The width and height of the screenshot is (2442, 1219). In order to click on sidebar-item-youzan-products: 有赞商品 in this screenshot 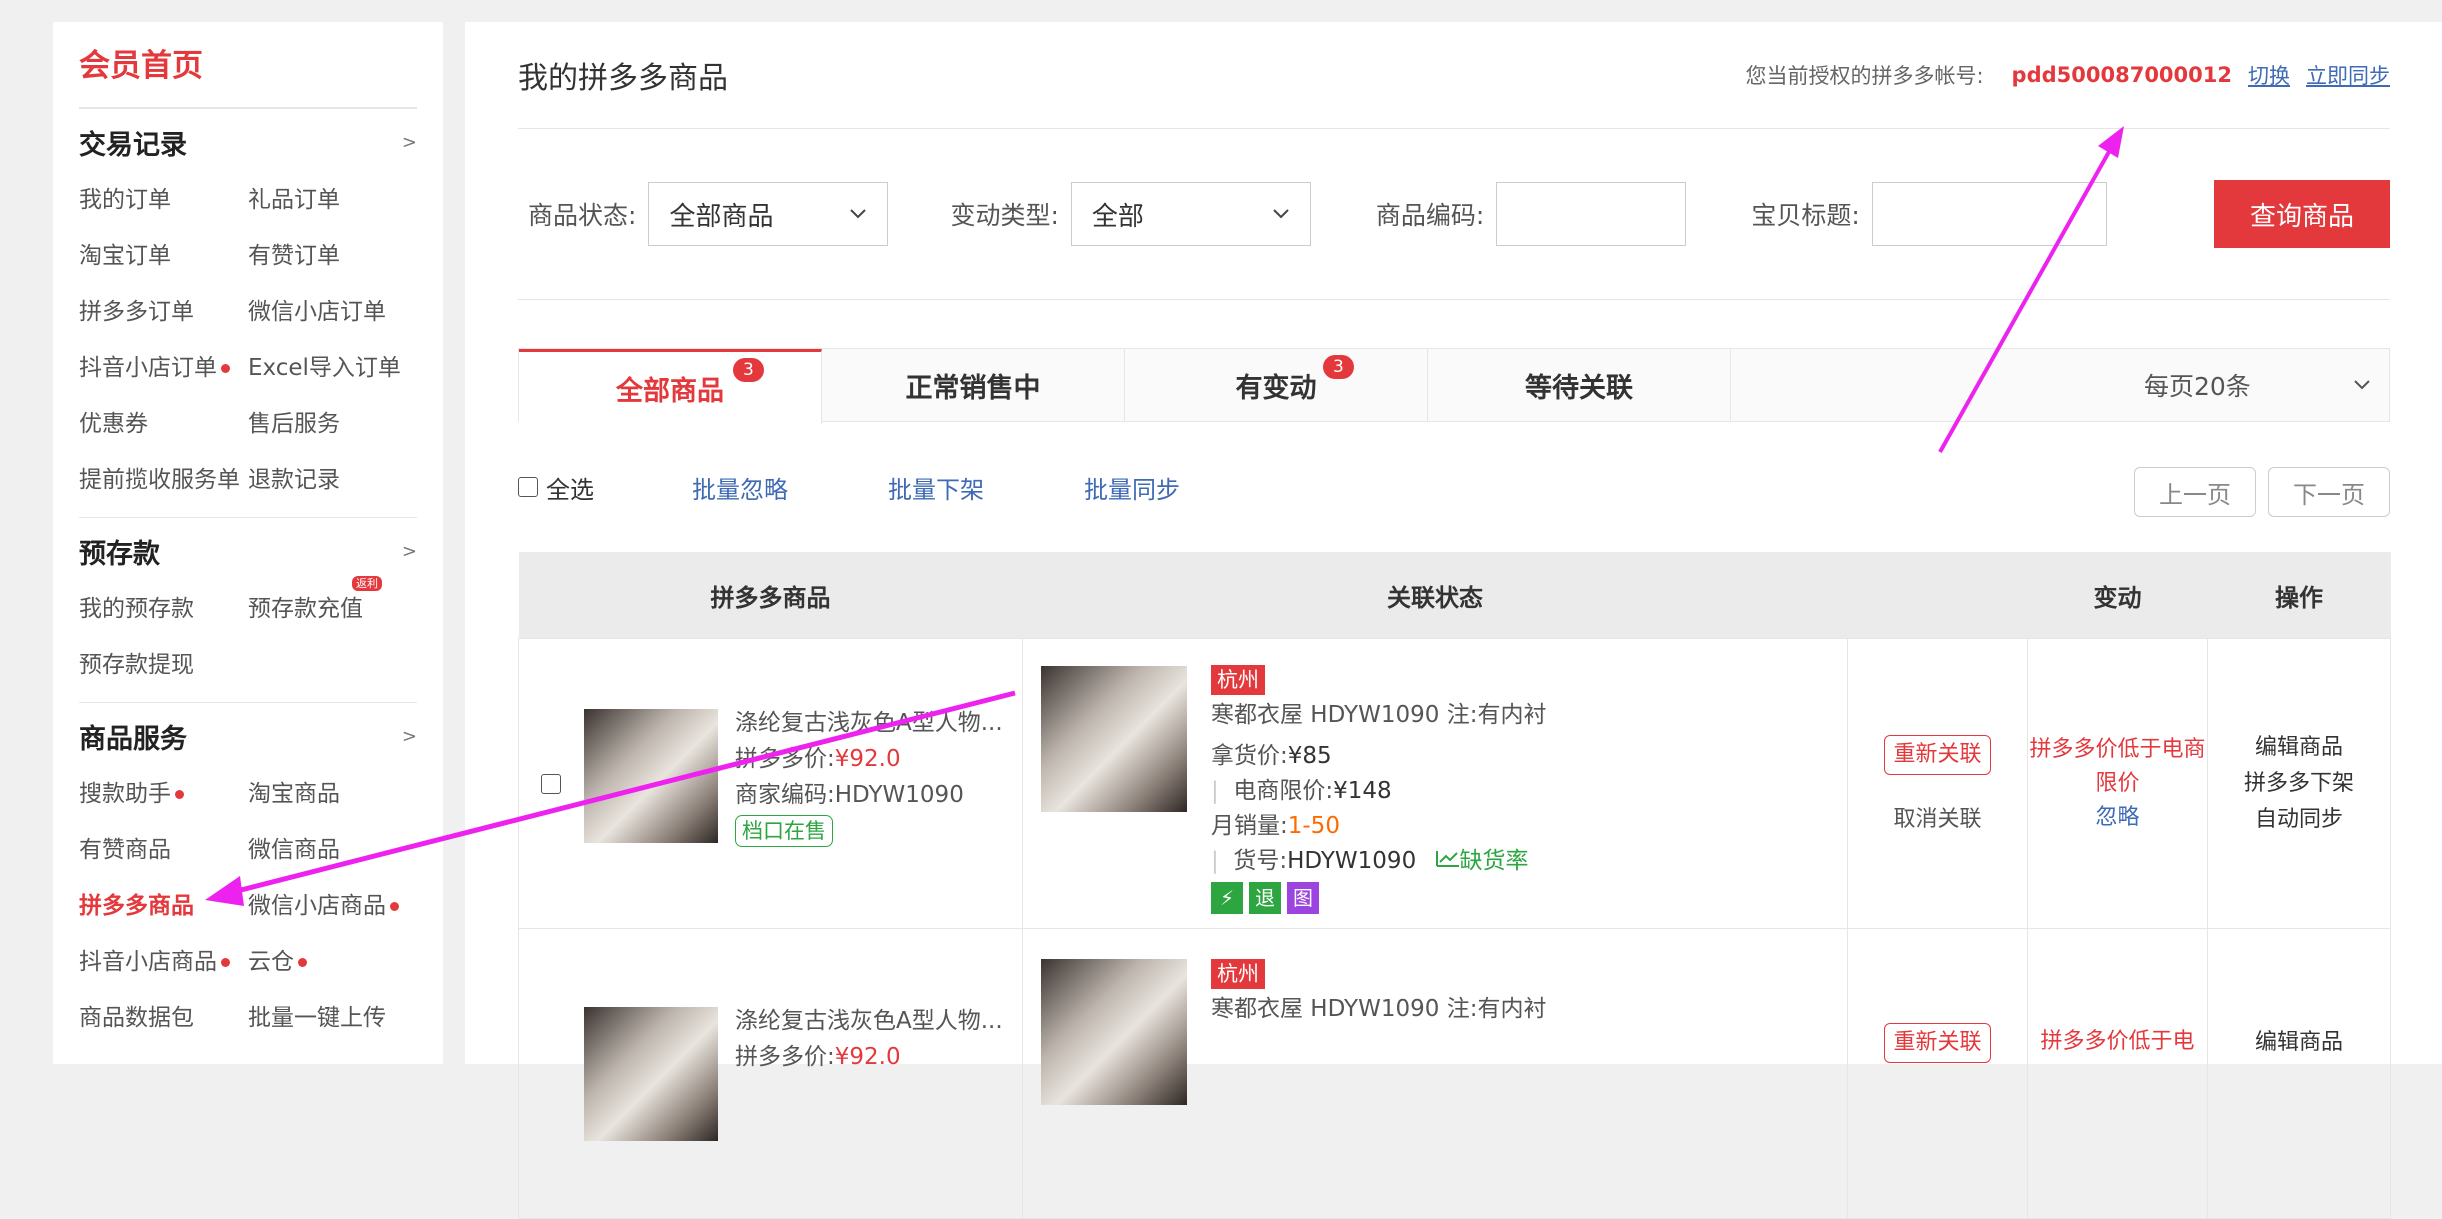, I will do `click(163, 853)`.